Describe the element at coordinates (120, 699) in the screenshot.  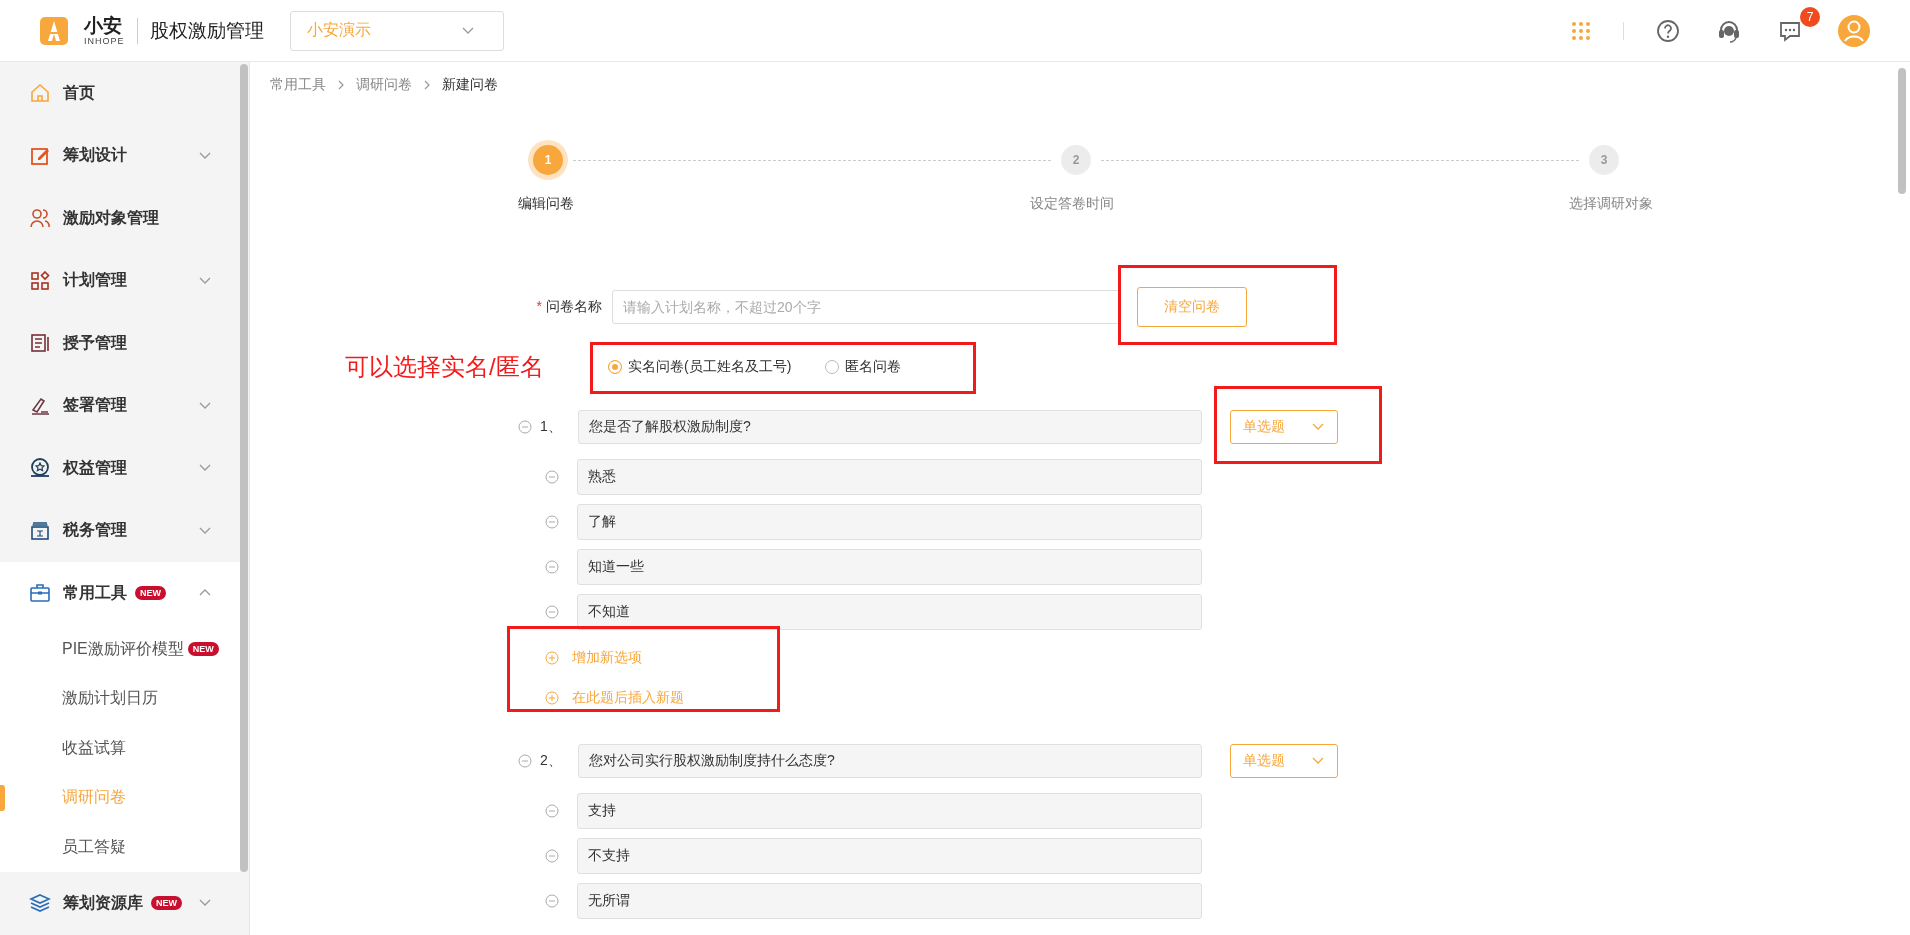
I see `sidebar-subitem: 激励计划日历` at that location.